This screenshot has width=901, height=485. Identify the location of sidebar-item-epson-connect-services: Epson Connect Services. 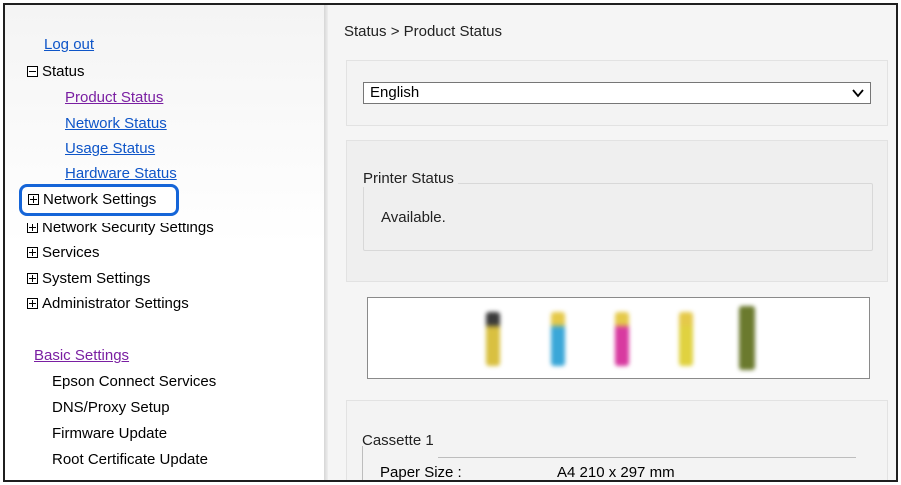
(134, 382).